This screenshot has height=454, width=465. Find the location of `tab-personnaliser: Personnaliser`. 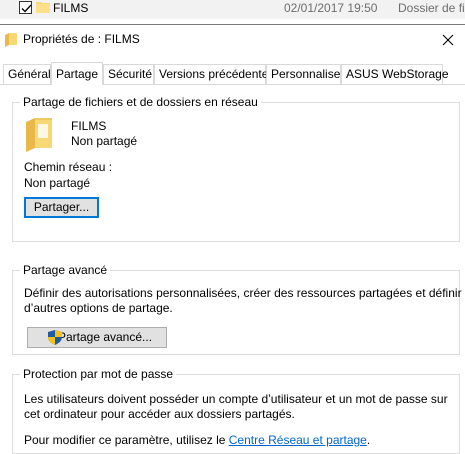

tab-personnaliser: Personnaliser is located at coordinates (305, 74).